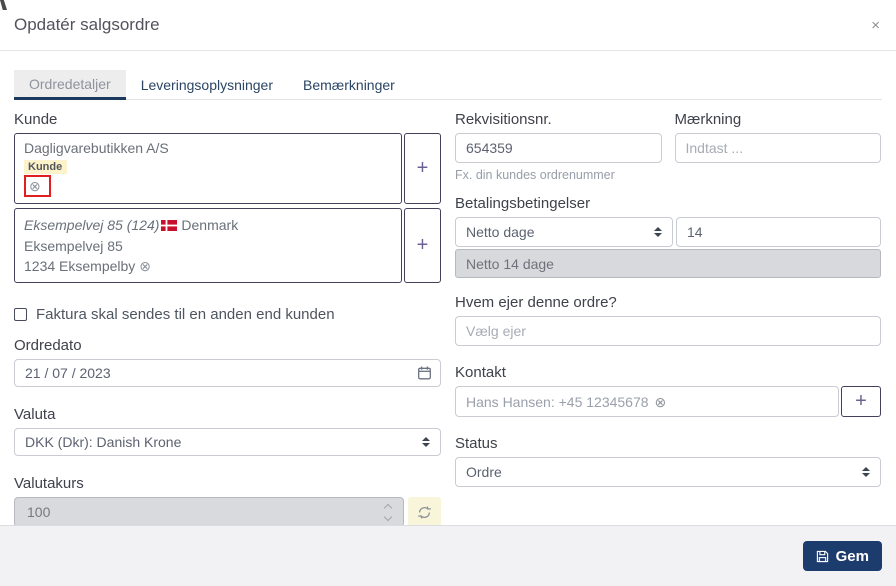 This screenshot has height=586, width=896. I want to click on ordredato-input, so click(227, 373).